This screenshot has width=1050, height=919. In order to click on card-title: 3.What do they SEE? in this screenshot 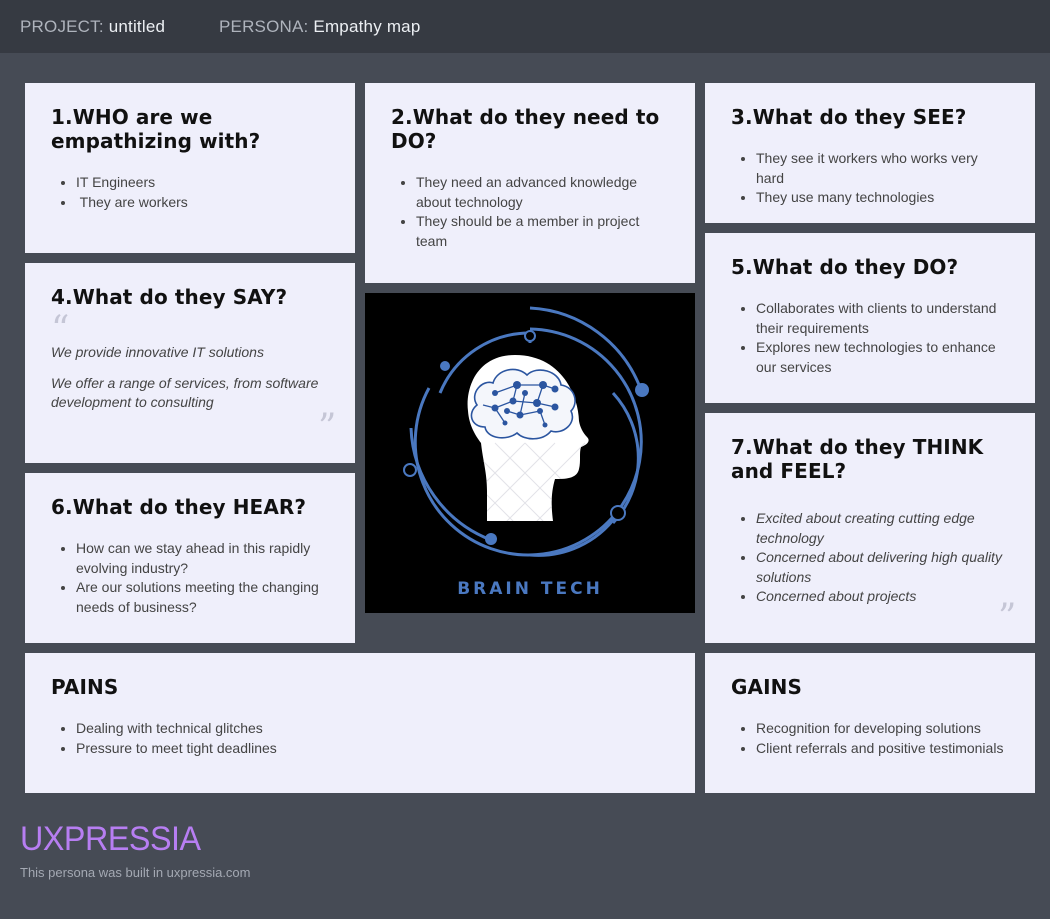, I will do `click(849, 117)`.